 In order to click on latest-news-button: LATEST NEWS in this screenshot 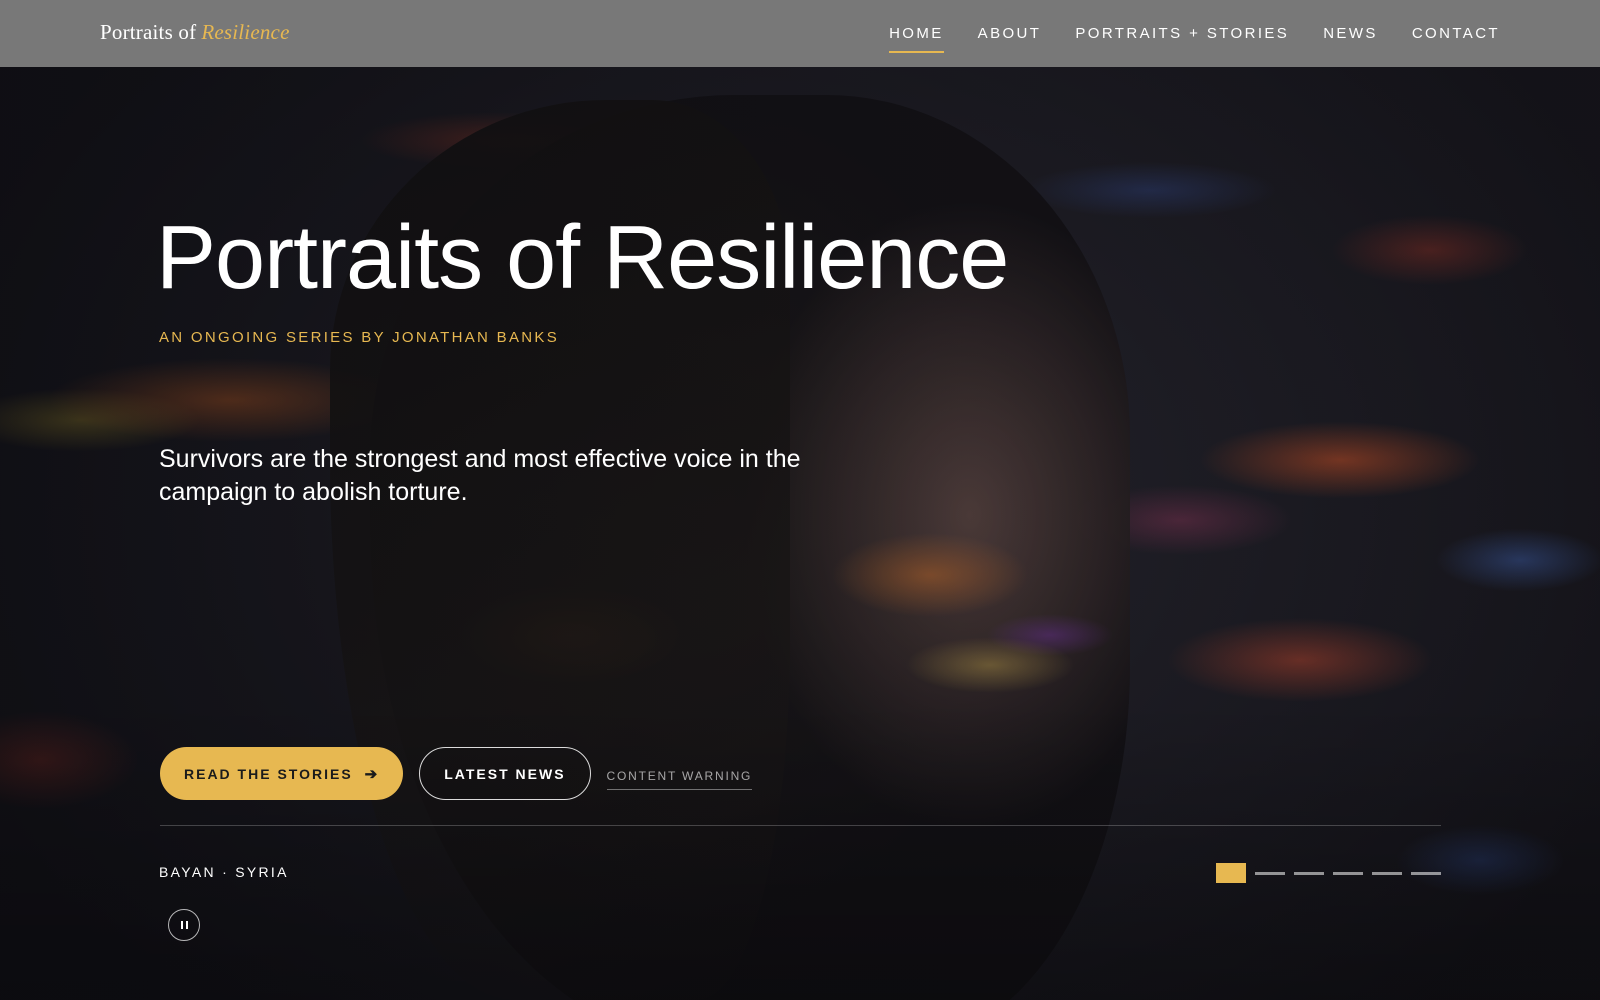, I will do `click(505, 773)`.